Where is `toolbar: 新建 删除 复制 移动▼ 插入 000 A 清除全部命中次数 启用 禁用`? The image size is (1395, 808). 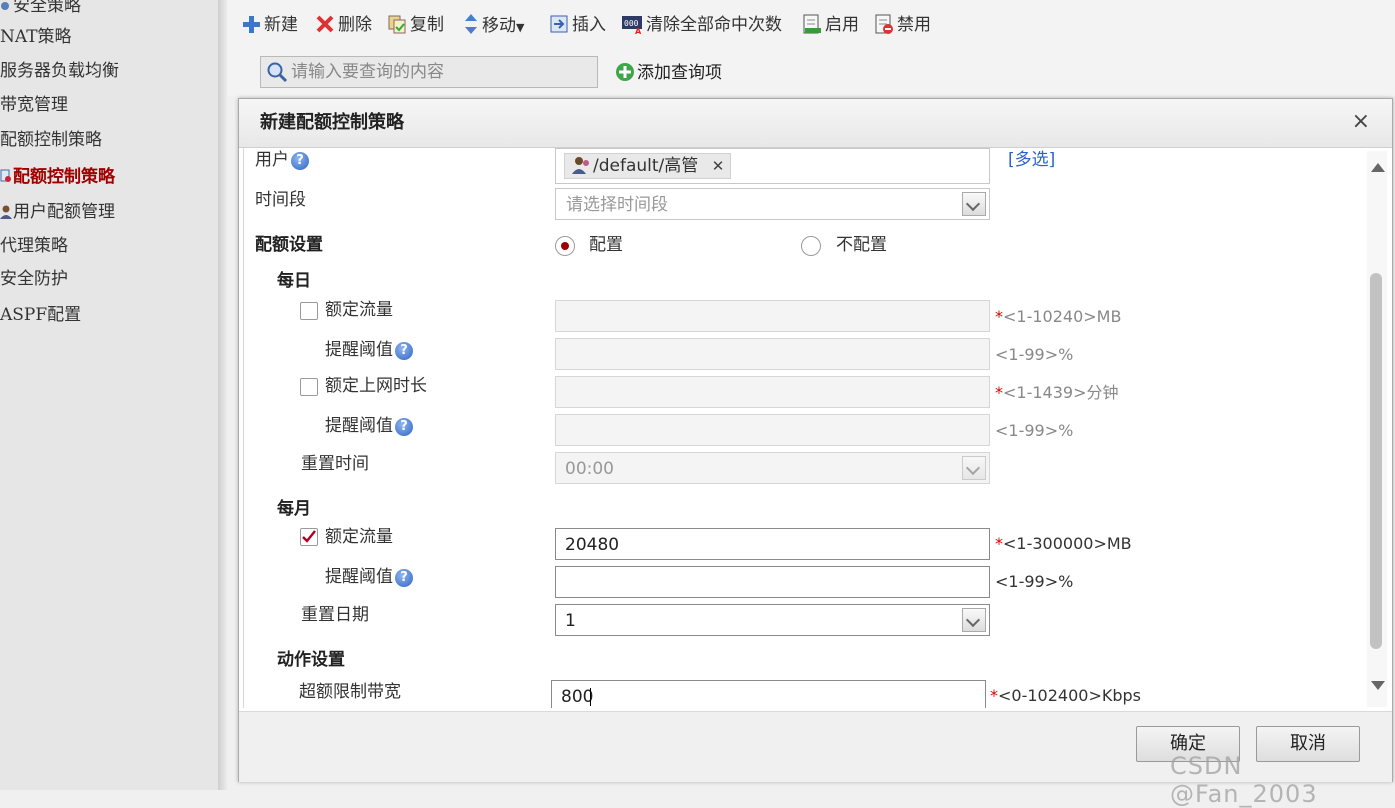
toolbar: 新建 删除 复制 移动▼ 插入 000 A 清除全部命中次数 启用 禁用 is located at coordinates (811, 26).